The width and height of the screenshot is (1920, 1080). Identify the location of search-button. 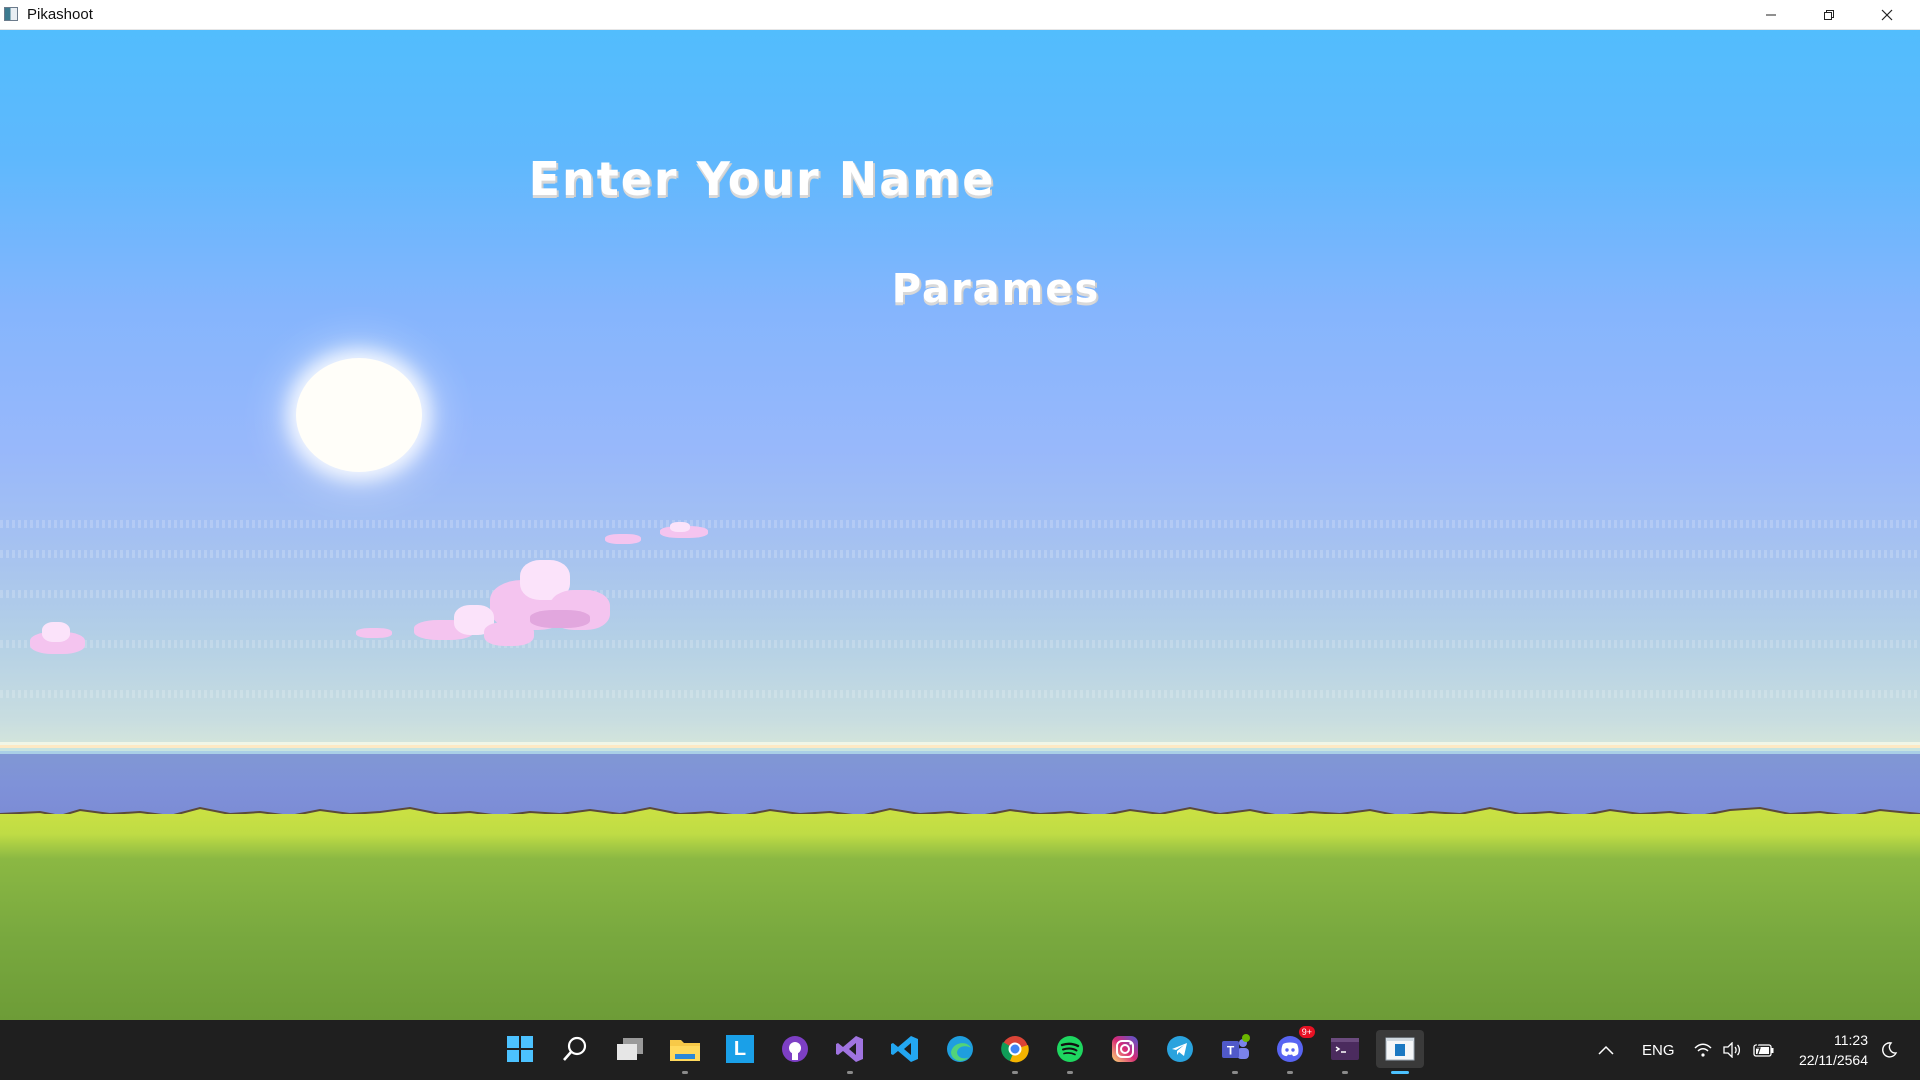
(575, 1049).